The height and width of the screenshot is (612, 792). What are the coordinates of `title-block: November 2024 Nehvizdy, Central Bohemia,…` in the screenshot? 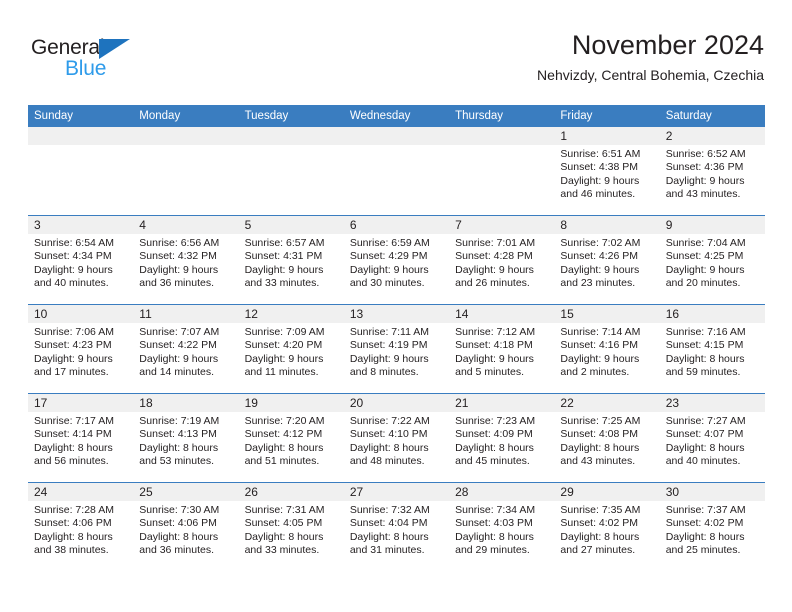 It's located at (650, 56).